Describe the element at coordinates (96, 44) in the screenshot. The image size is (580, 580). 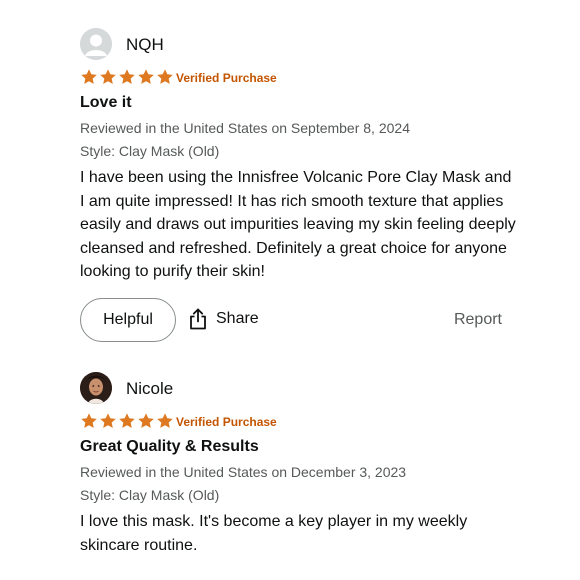
I see `default-avatar-icon` at that location.